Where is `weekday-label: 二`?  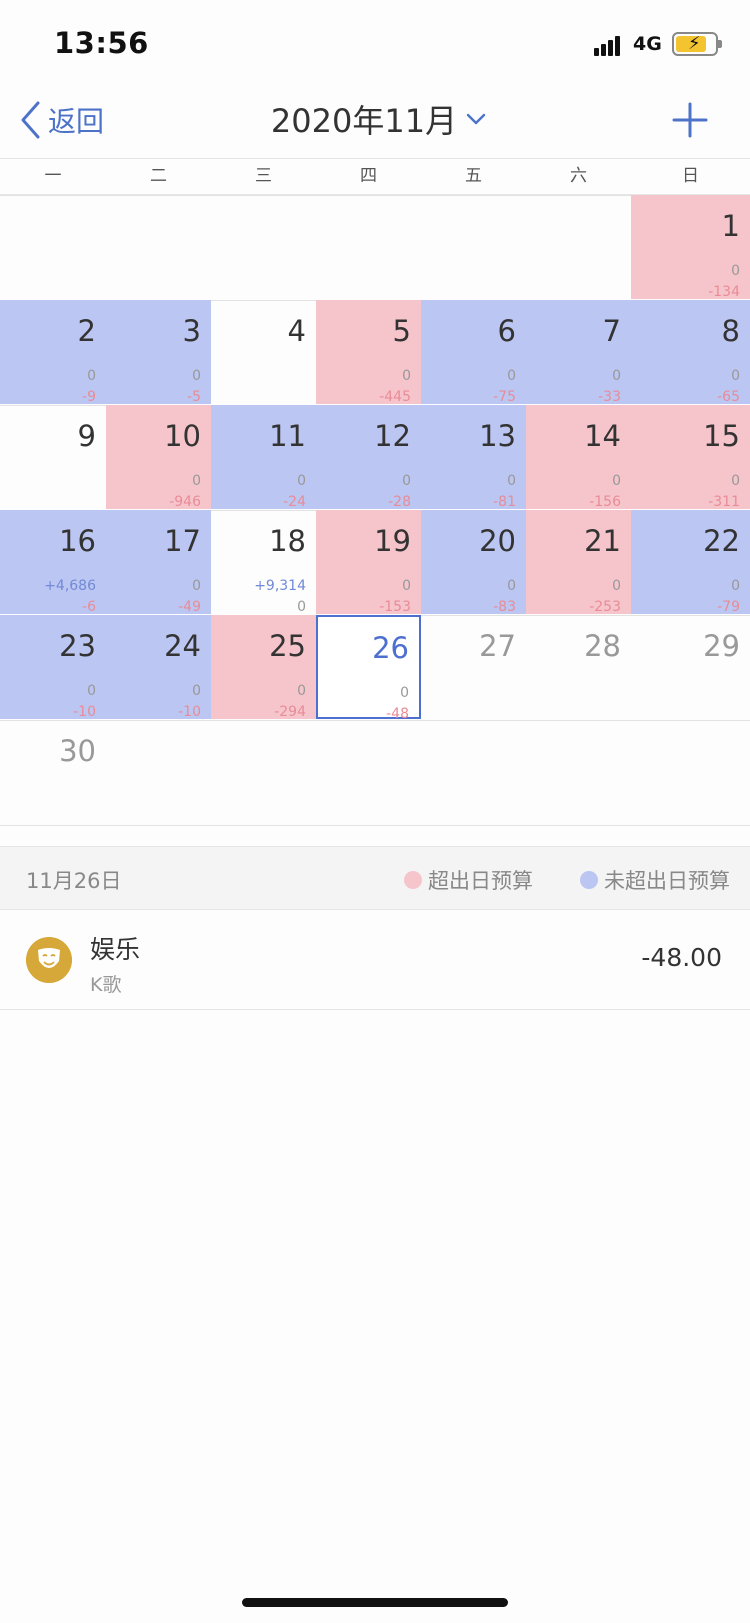
weekday-label: 二 is located at coordinates (158, 176).